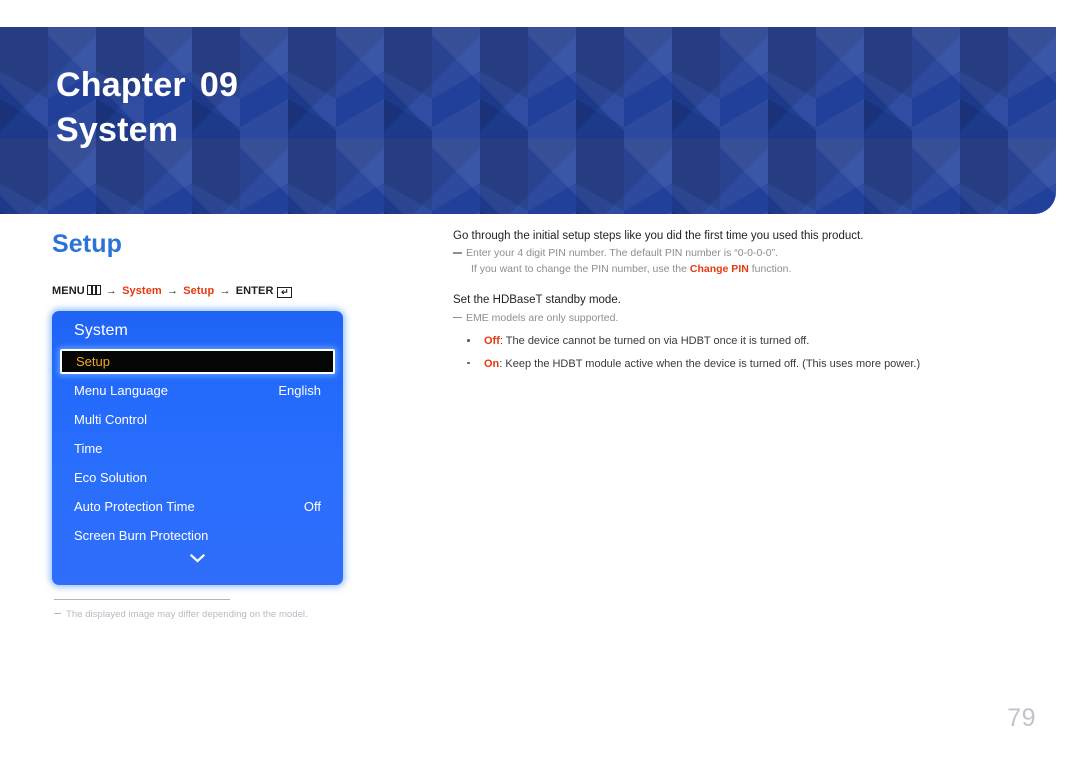 Image resolution: width=1080 pixels, height=763 pixels. What do you see at coordinates (101, 330) in the screenshot?
I see `osd-header-title: System` at bounding box center [101, 330].